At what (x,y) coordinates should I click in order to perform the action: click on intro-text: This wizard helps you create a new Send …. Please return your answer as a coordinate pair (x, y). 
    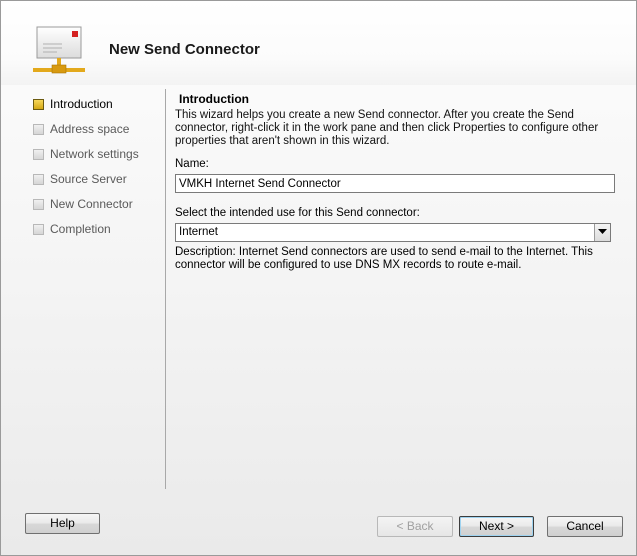
    Looking at the image, I should click on (387, 128).